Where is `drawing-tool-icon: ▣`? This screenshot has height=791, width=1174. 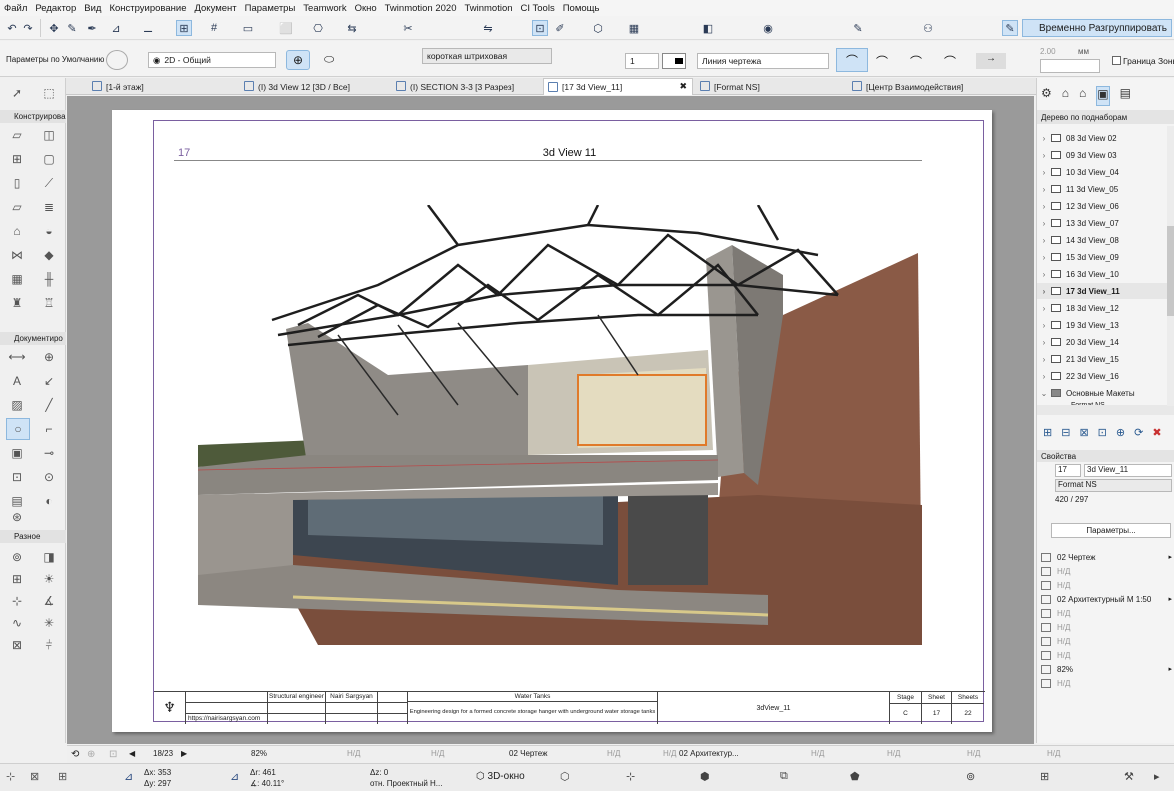
drawing-tool-icon: ▣ is located at coordinates (17, 453).